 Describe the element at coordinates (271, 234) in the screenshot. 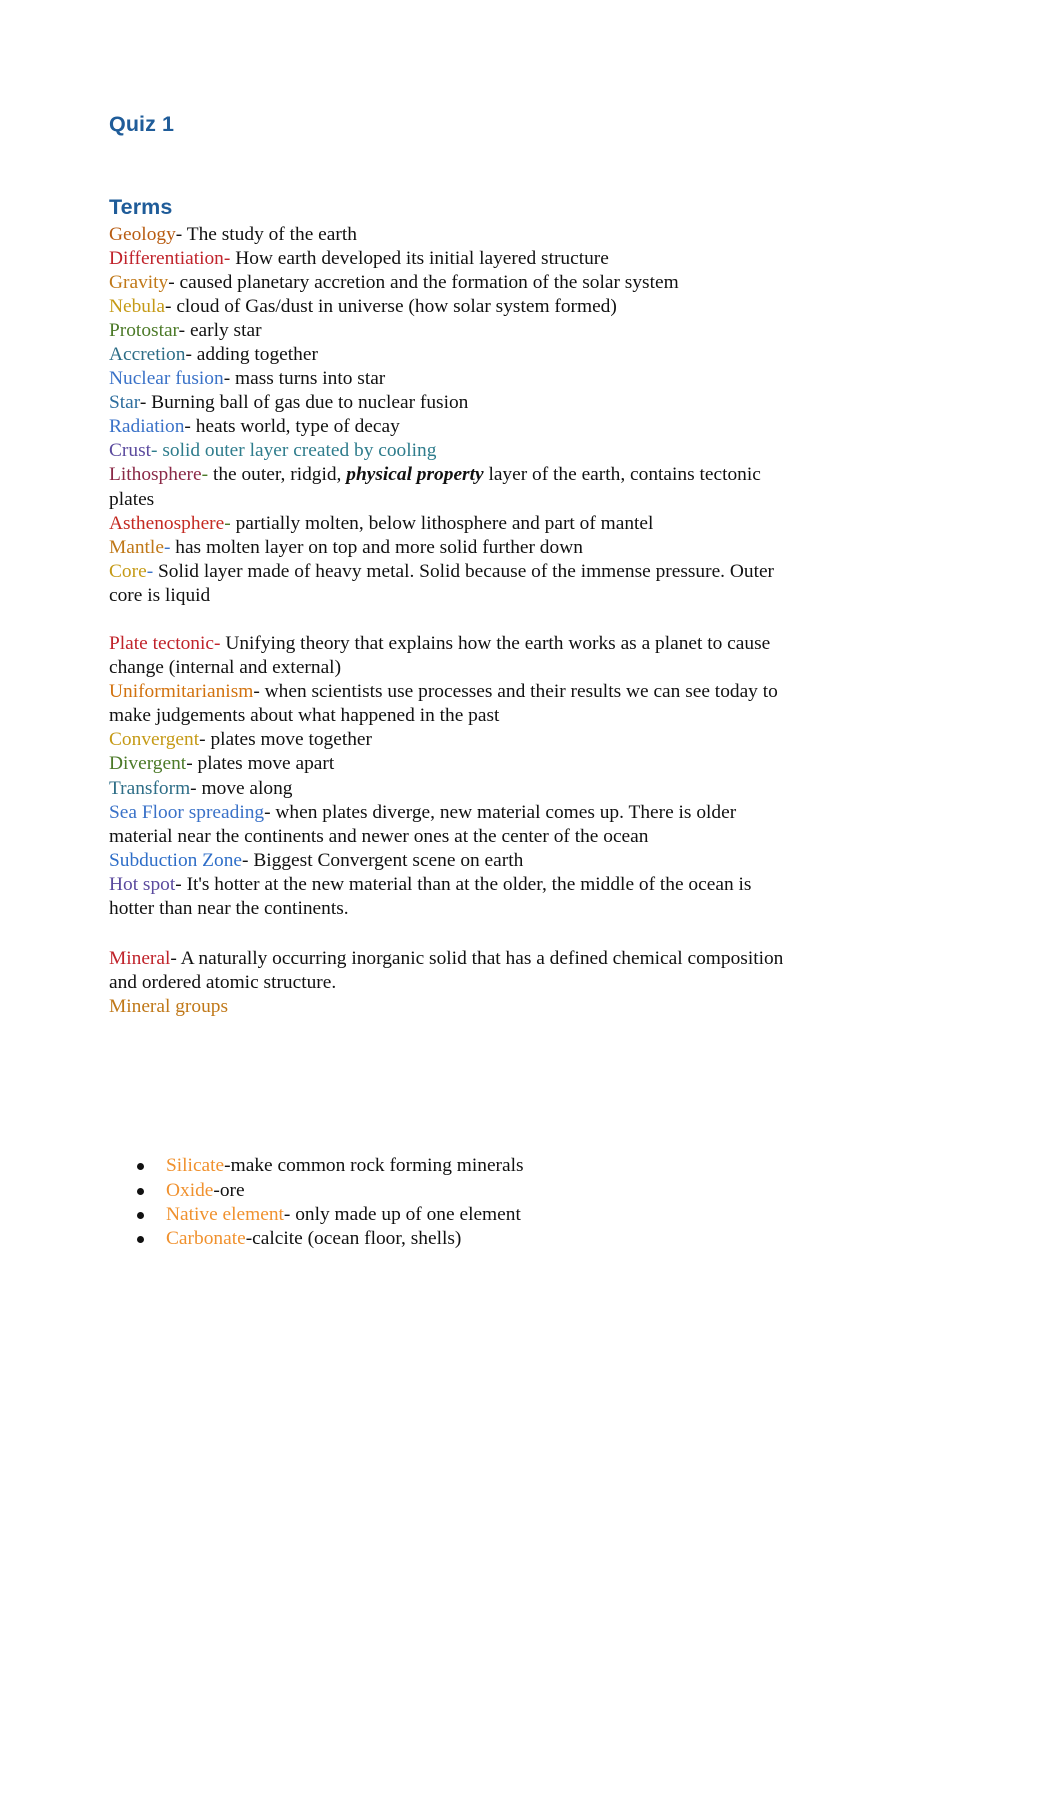

I see `term-definition: The study of the earth` at that location.